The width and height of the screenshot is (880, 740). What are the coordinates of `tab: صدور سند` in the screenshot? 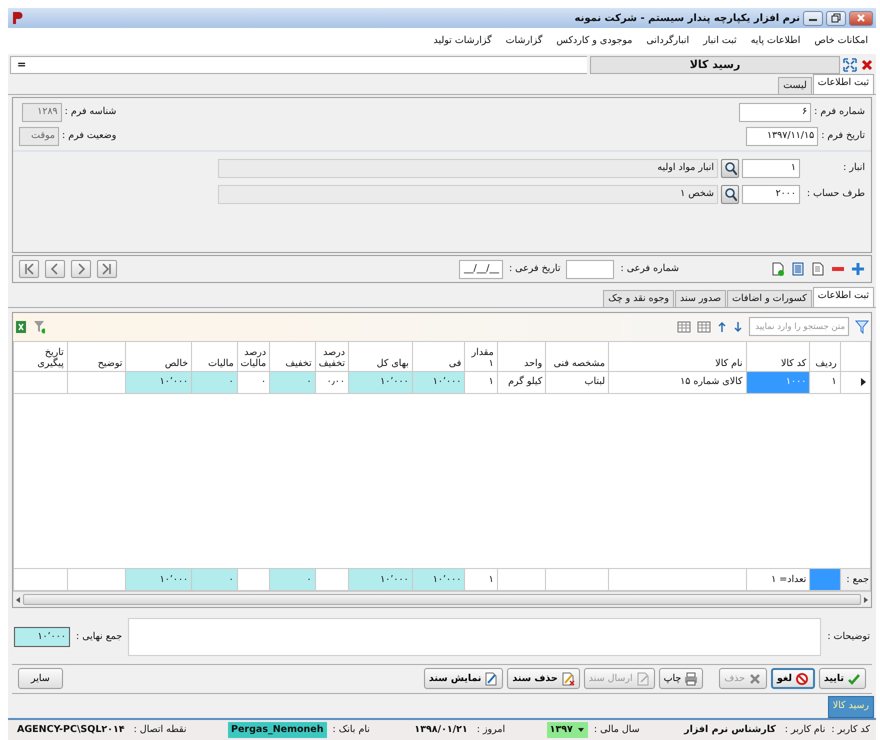 It's located at (700, 298).